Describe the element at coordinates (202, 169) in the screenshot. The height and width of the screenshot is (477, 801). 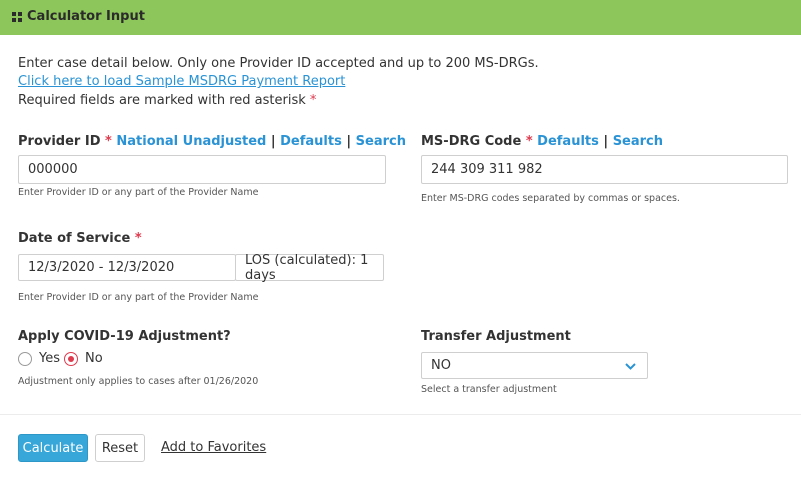
I see `provider-id-input: 000000` at that location.